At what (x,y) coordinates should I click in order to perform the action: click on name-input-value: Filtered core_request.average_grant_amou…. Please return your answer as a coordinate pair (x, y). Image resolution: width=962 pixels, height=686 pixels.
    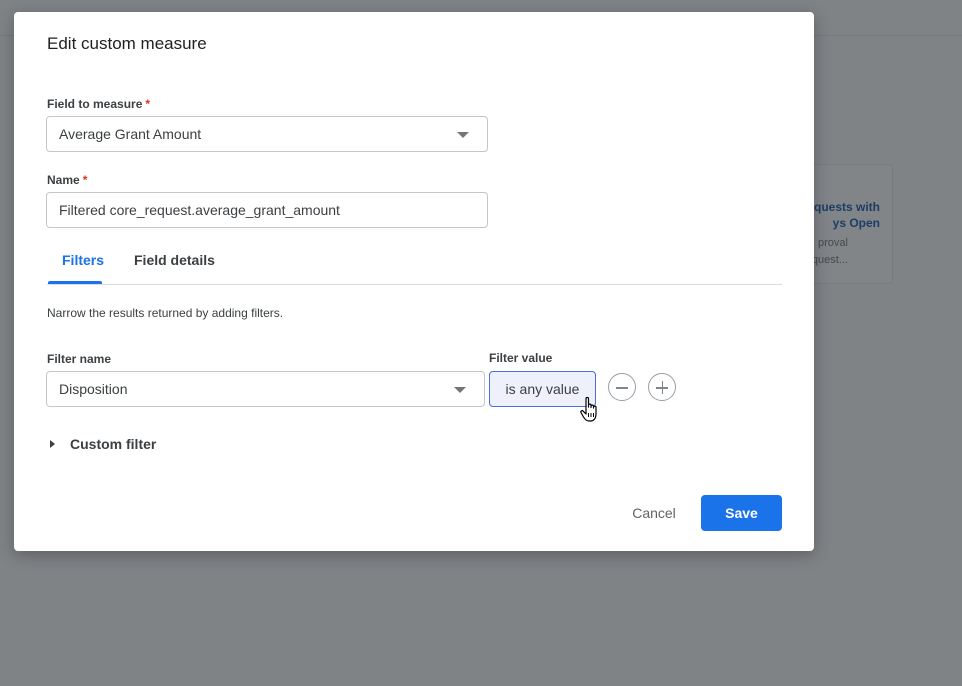
    Looking at the image, I should click on (199, 210).